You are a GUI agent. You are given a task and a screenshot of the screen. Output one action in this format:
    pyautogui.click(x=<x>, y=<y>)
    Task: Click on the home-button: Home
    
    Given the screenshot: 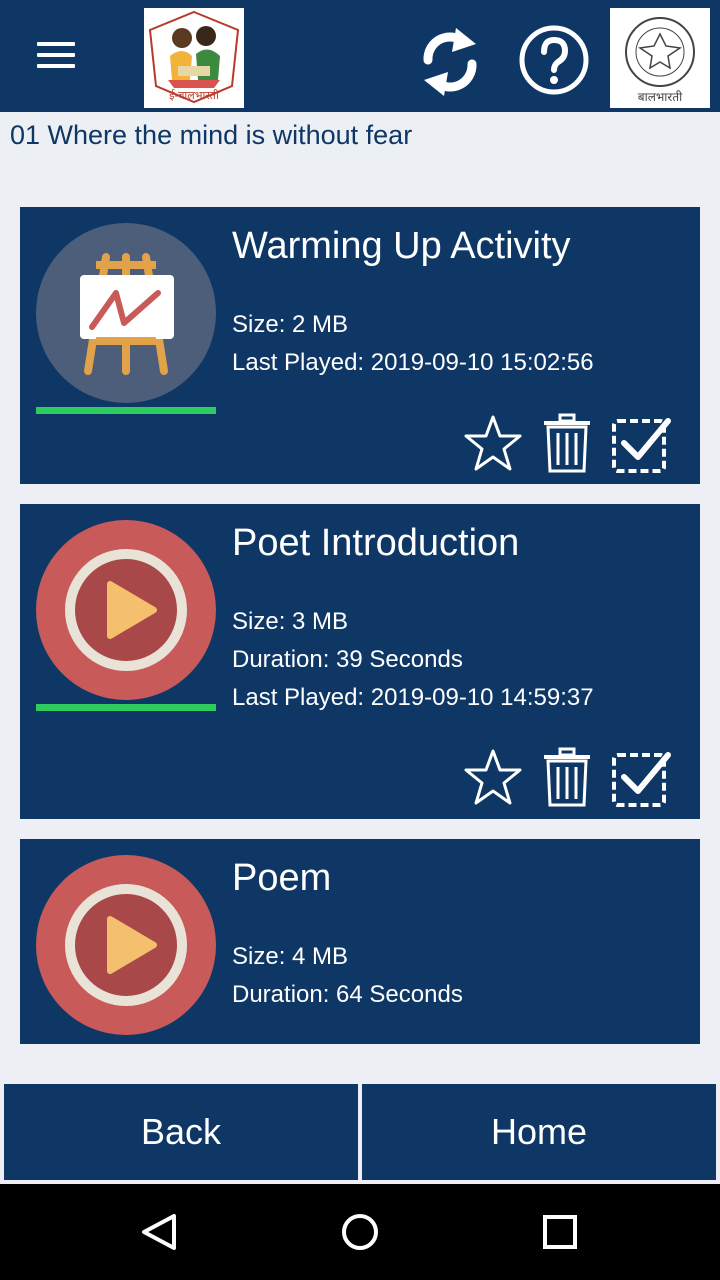 What is the action you would take?
    pyautogui.click(x=539, y=1132)
    